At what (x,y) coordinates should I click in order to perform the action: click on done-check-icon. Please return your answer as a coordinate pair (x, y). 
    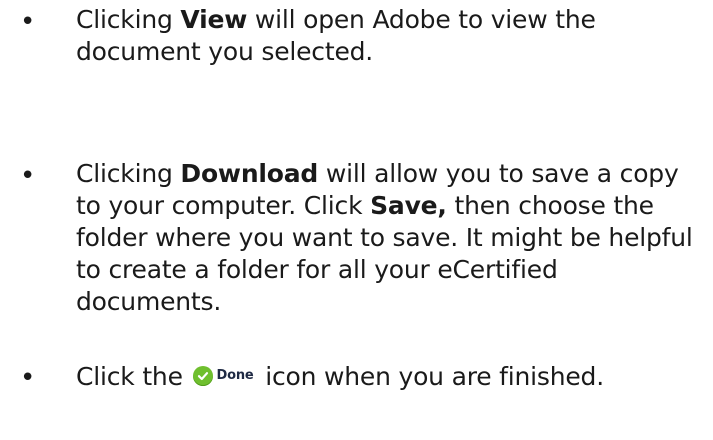
    Looking at the image, I should click on (202, 376).